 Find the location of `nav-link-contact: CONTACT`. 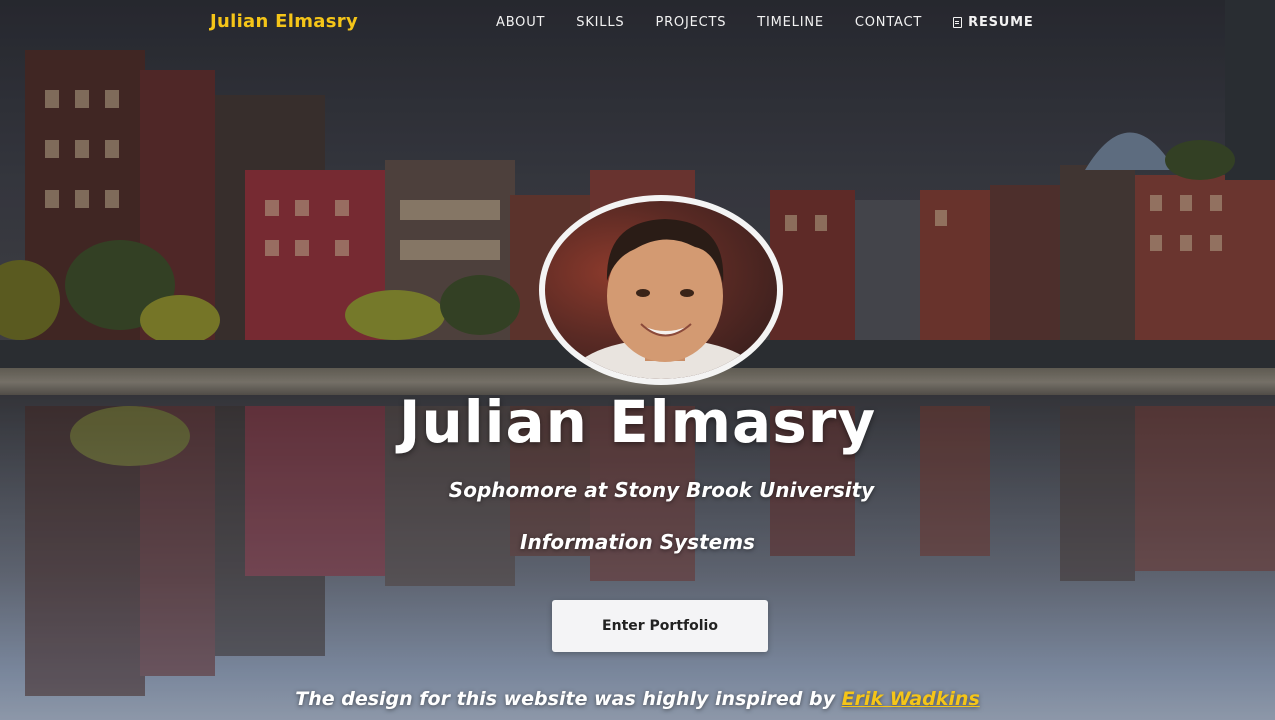

nav-link-contact: CONTACT is located at coordinates (888, 22).